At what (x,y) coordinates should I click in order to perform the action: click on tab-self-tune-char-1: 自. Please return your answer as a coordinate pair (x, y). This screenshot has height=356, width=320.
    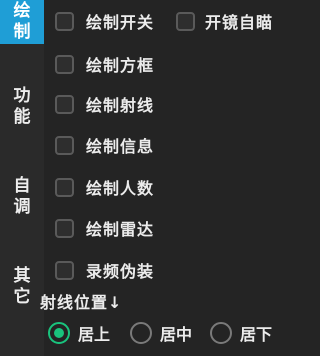
    Looking at the image, I should click on (22, 186).